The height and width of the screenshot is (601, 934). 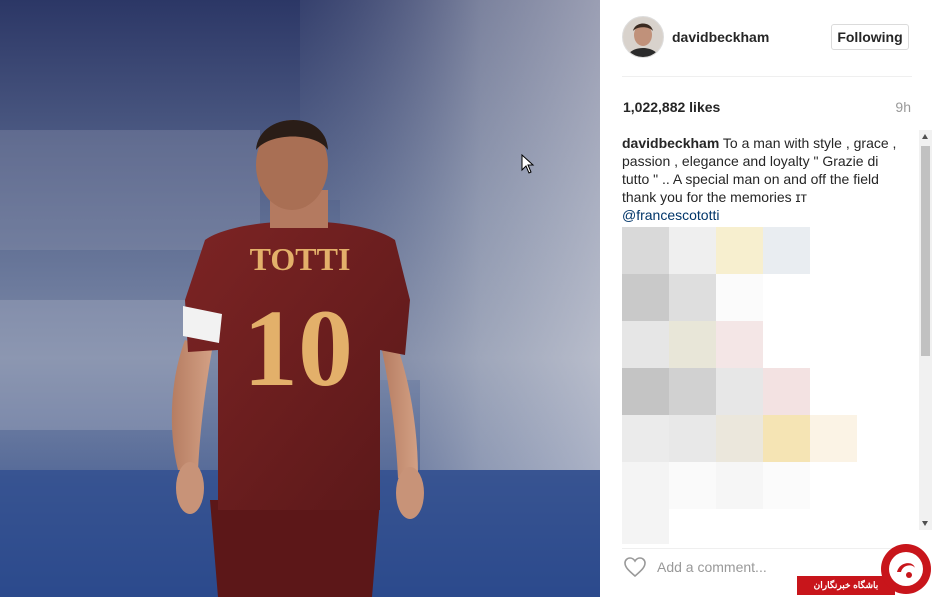 I want to click on post-header: davidbeckham Following, so click(x=767, y=38).